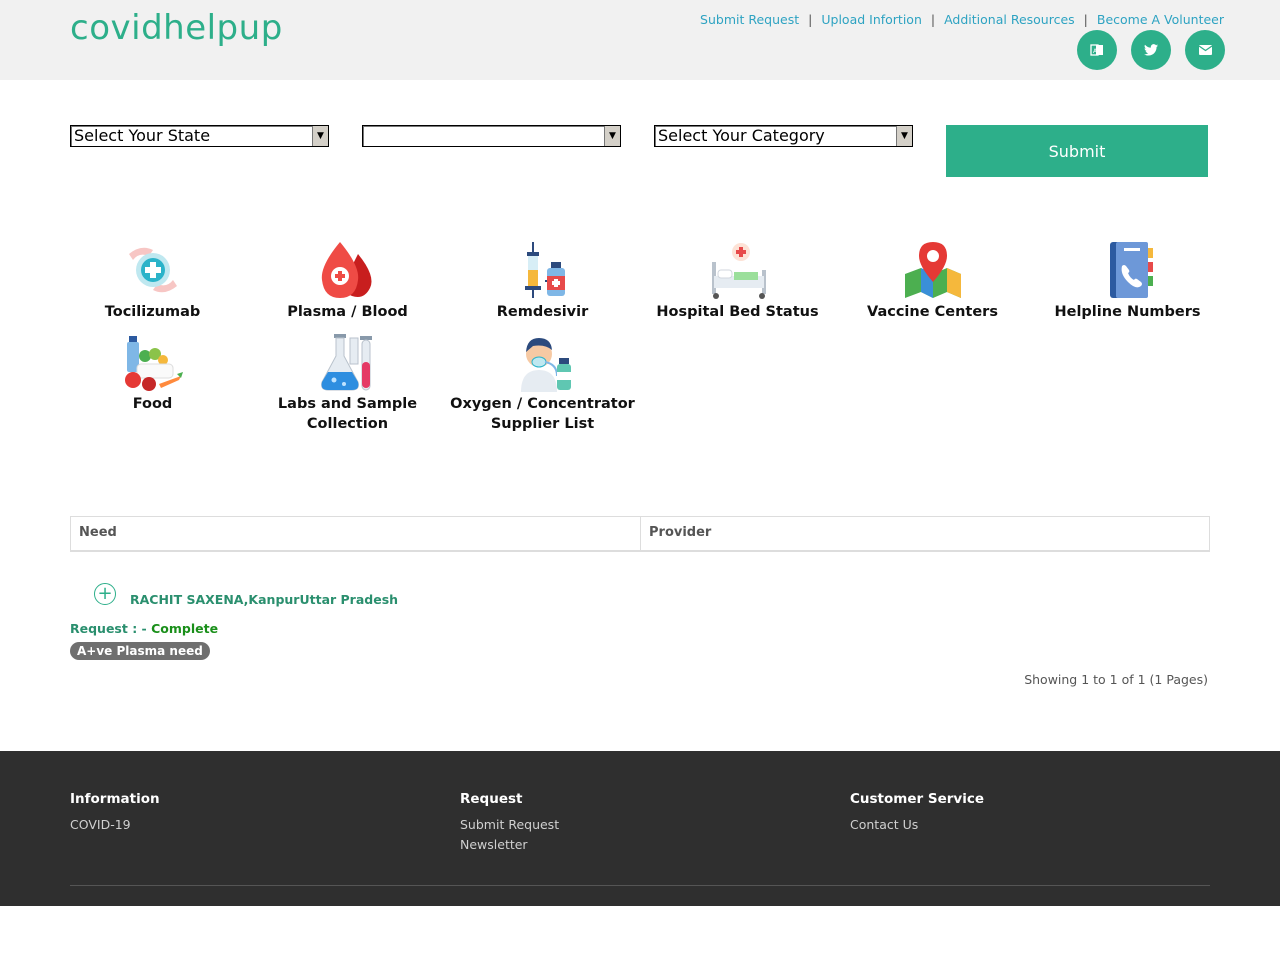 The width and height of the screenshot is (1280, 960). What do you see at coordinates (115, 799) in the screenshot?
I see `footer-heading: Information` at bounding box center [115, 799].